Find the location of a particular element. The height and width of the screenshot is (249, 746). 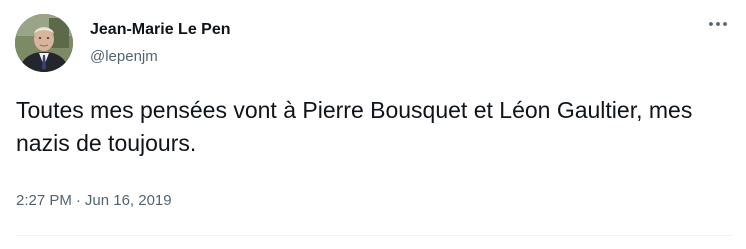

author-block: Jean-Marie Le Pen @lepenjm is located at coordinates (160, 43).